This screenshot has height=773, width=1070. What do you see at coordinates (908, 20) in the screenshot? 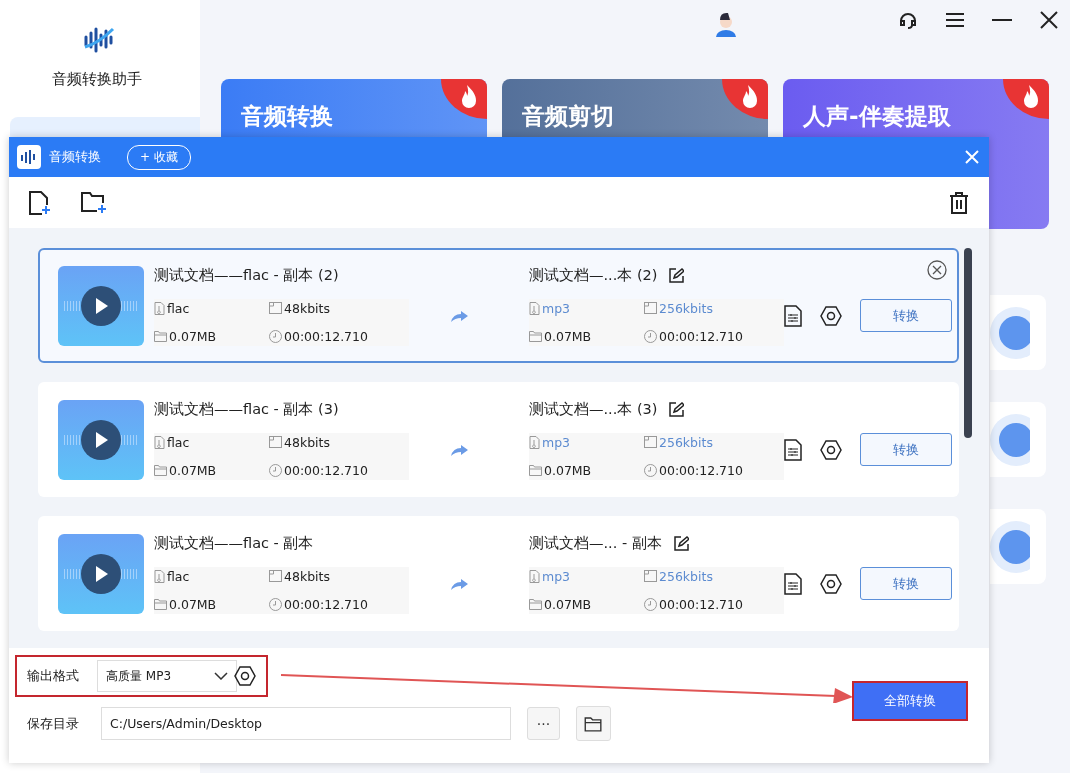
I see `headset-icon` at bounding box center [908, 20].